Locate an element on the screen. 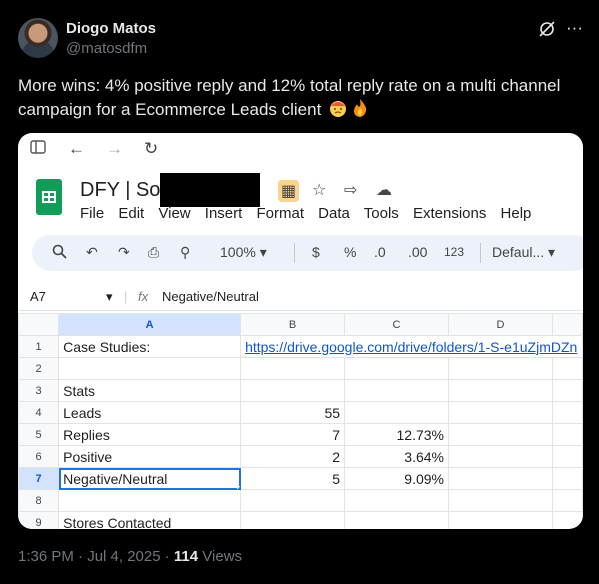 The image size is (599, 584). menu-tools: Tools is located at coordinates (381, 213).